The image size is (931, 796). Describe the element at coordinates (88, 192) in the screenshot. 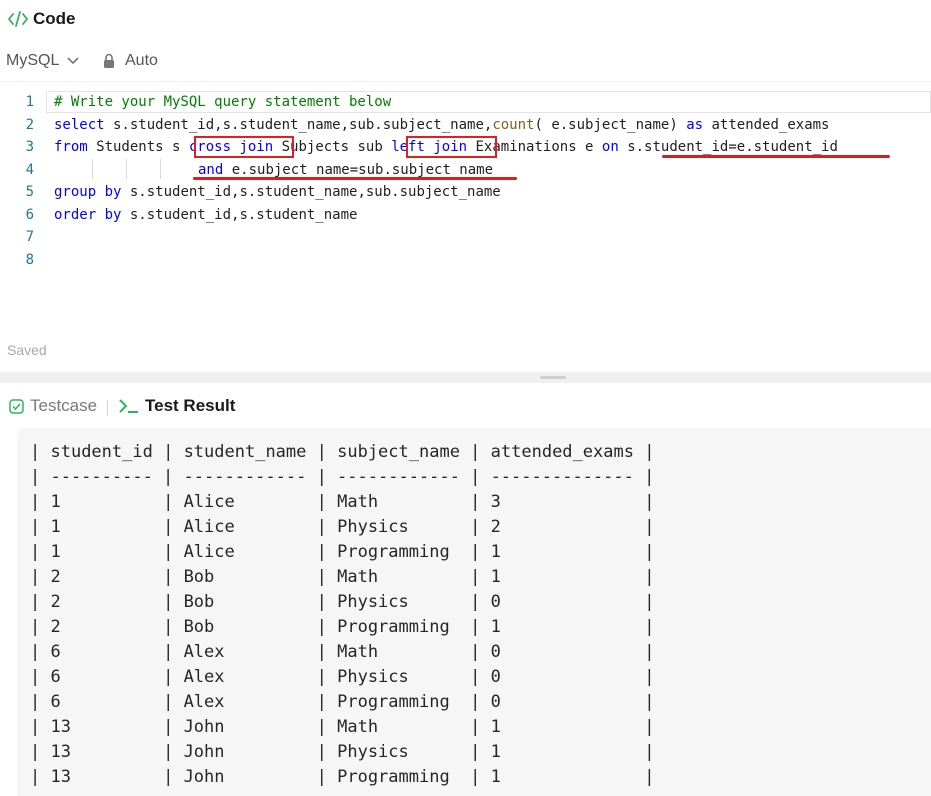

I see `keyword-group-by: group by` at that location.